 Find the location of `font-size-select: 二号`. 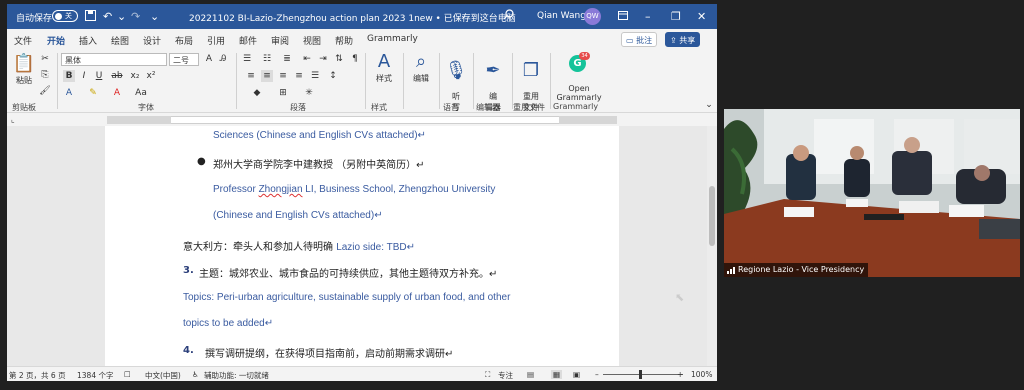

font-size-select: 二号 is located at coordinates (184, 59).